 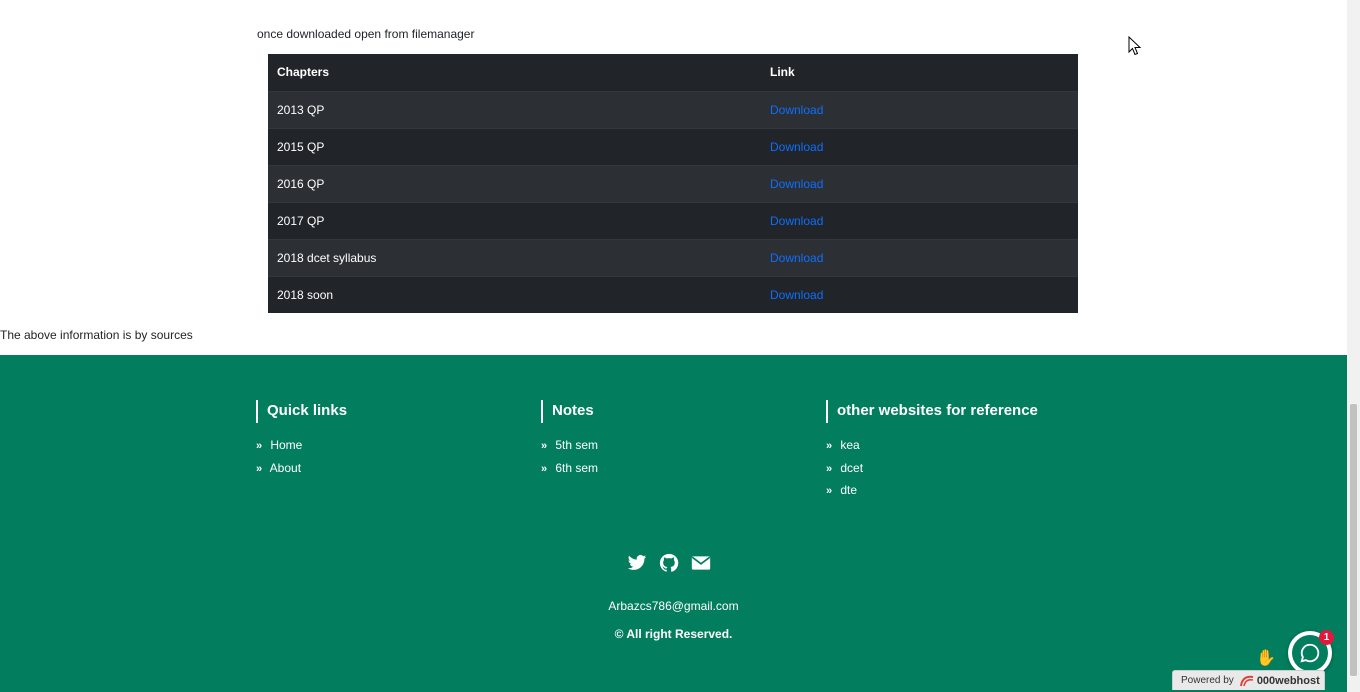 I want to click on powered-by-brand: 000webhost, so click(x=1279, y=680).